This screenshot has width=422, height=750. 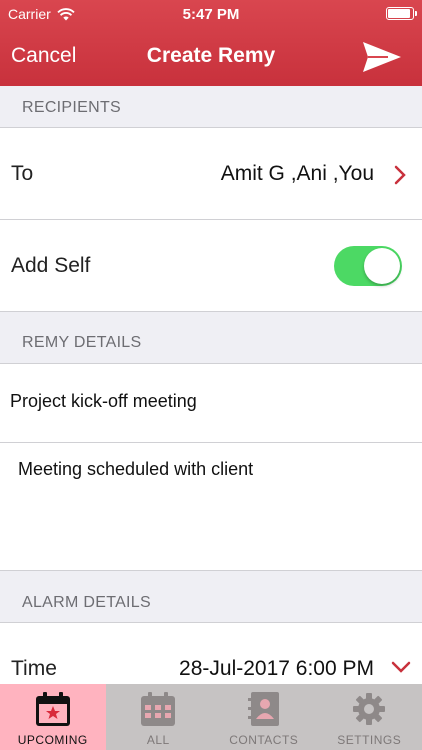 What do you see at coordinates (211, 107) in the screenshot?
I see `section-recipients: RECIPIENTS` at bounding box center [211, 107].